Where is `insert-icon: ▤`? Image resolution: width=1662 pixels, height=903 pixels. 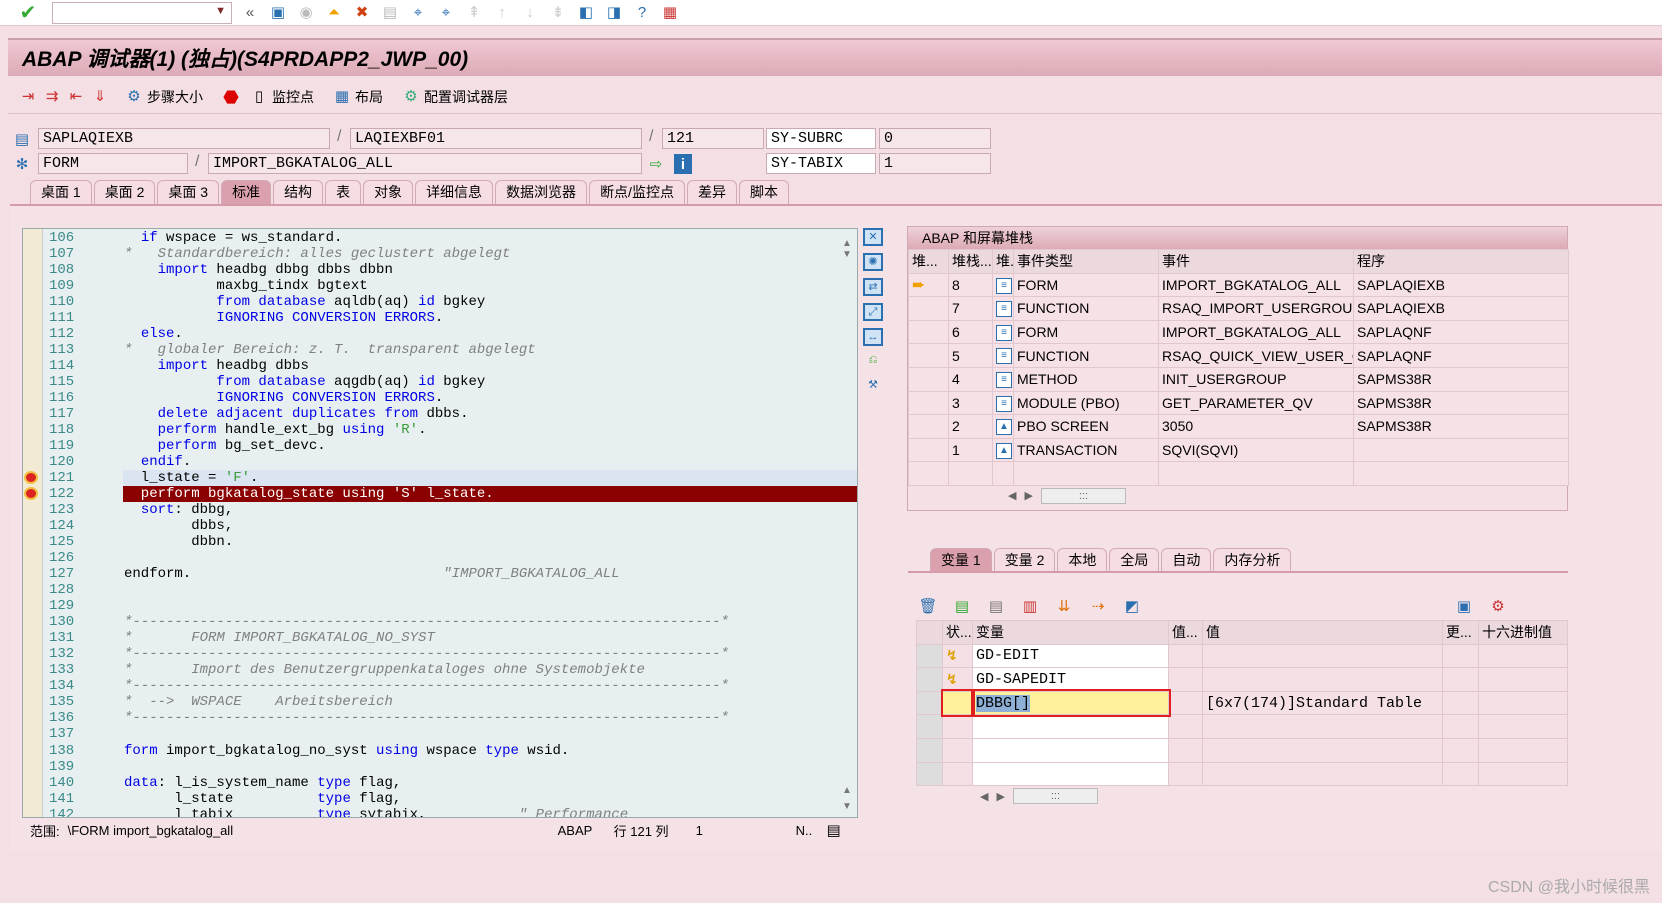 insert-icon: ▤ is located at coordinates (962, 606).